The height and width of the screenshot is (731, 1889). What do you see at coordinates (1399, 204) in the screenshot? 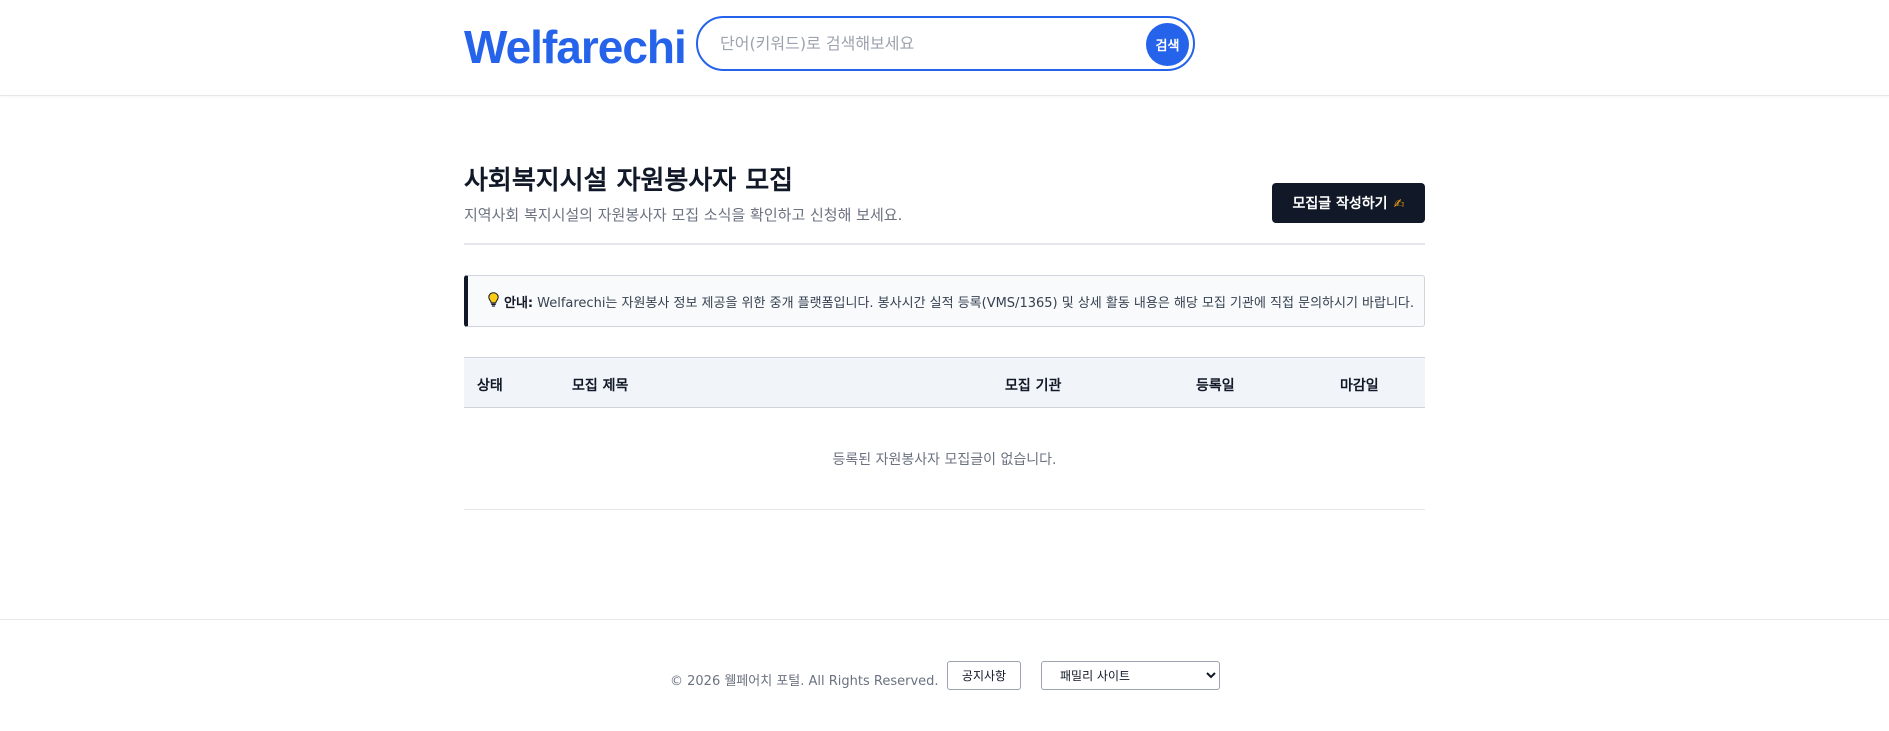
I see `writing-hand-icon: ✍` at bounding box center [1399, 204].